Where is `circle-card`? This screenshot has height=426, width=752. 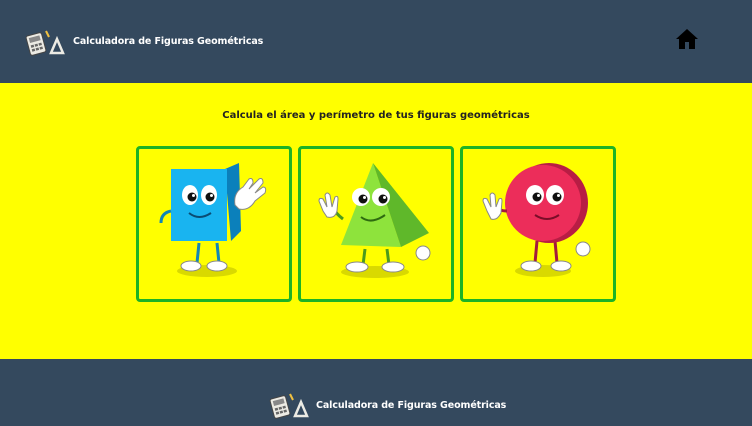
circle-card is located at coordinates (538, 224).